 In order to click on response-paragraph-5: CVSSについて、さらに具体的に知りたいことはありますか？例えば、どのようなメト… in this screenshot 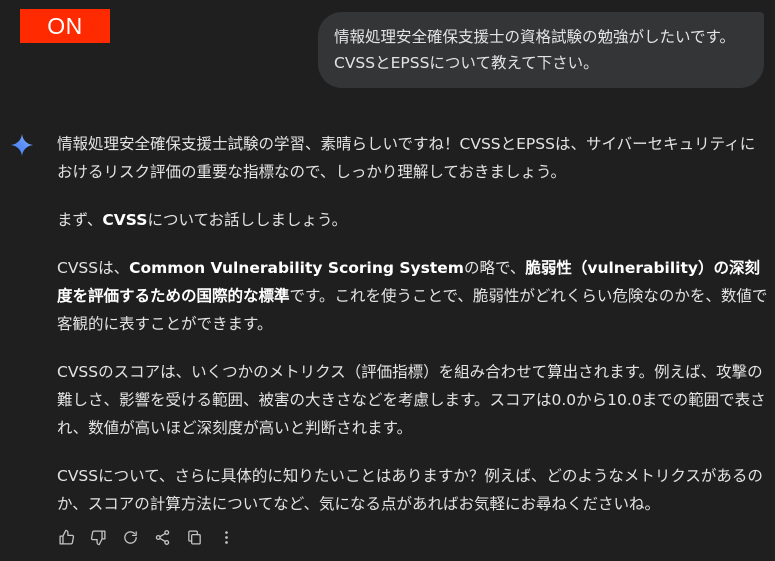, I will do `click(410, 490)`.